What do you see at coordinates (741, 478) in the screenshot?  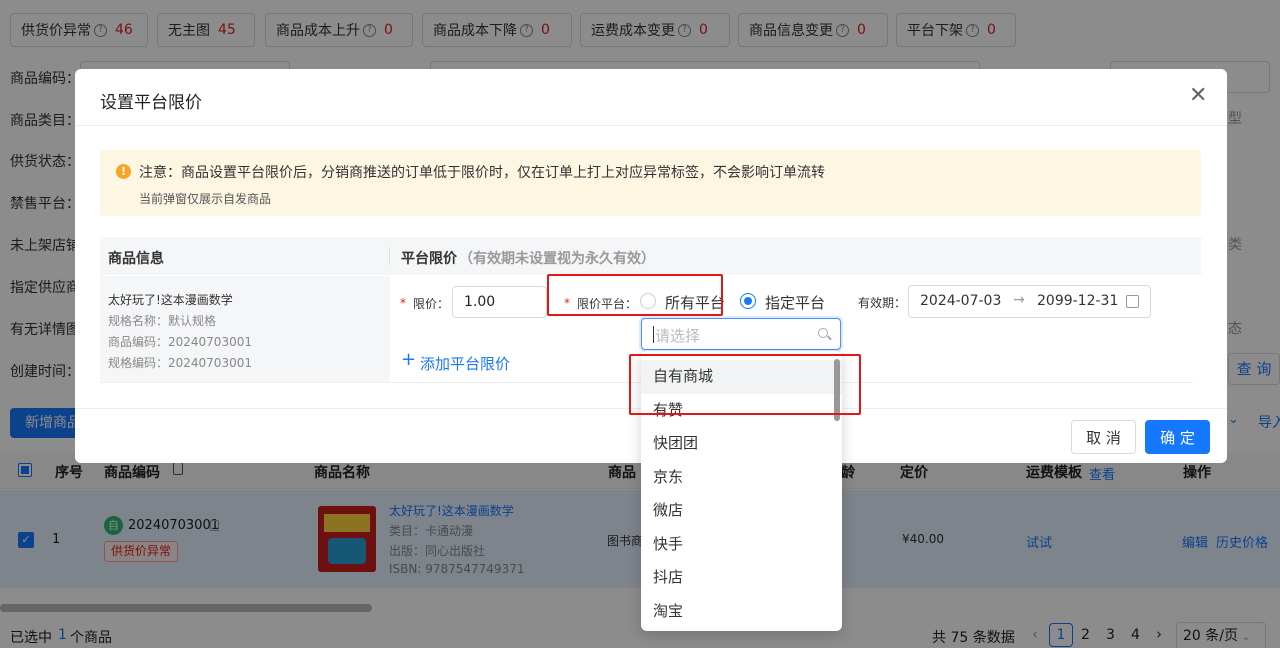 I see `platform-option: 京东` at bounding box center [741, 478].